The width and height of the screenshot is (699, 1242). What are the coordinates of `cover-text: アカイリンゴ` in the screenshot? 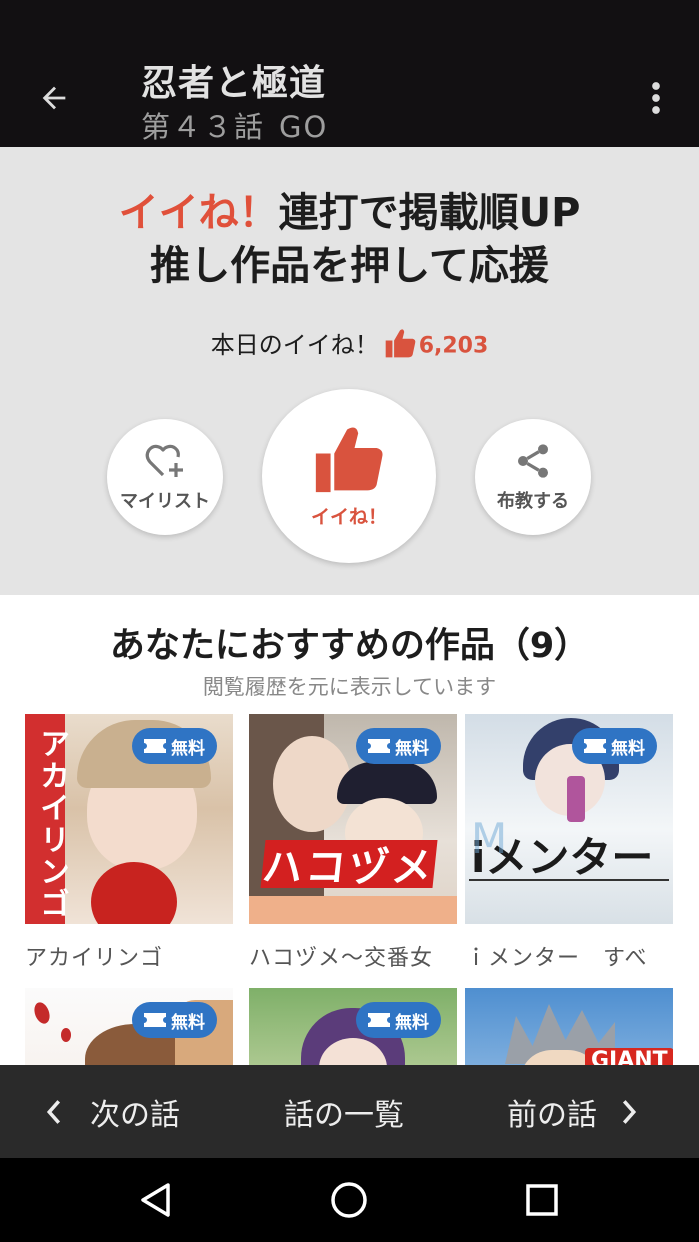 It's located at (51, 824).